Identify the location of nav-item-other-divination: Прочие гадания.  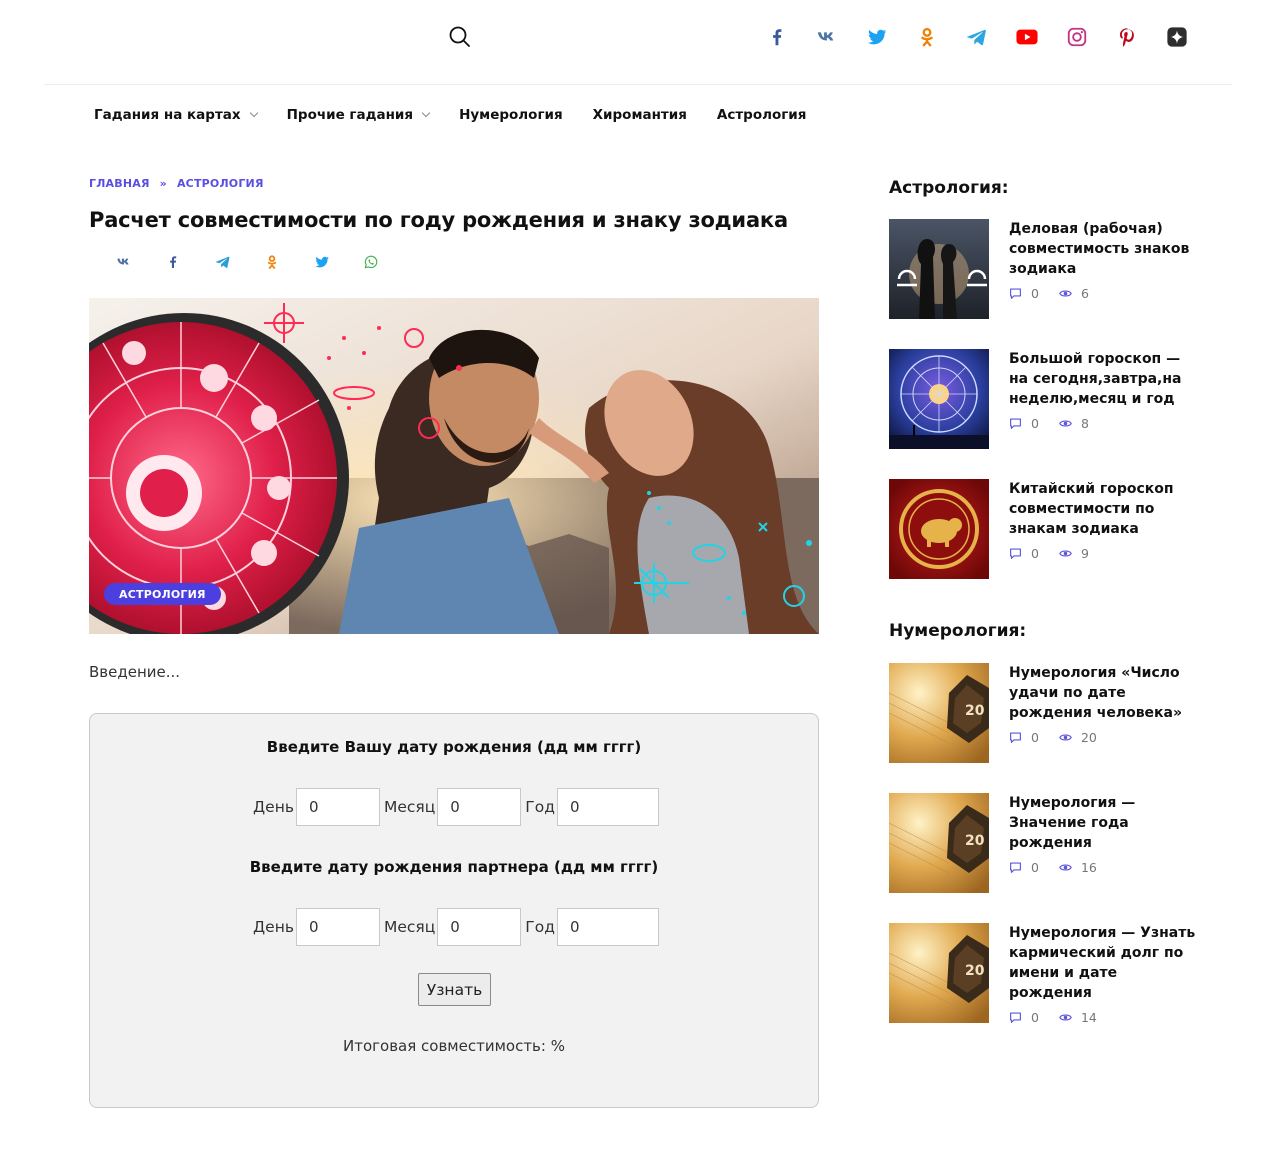
(358, 115).